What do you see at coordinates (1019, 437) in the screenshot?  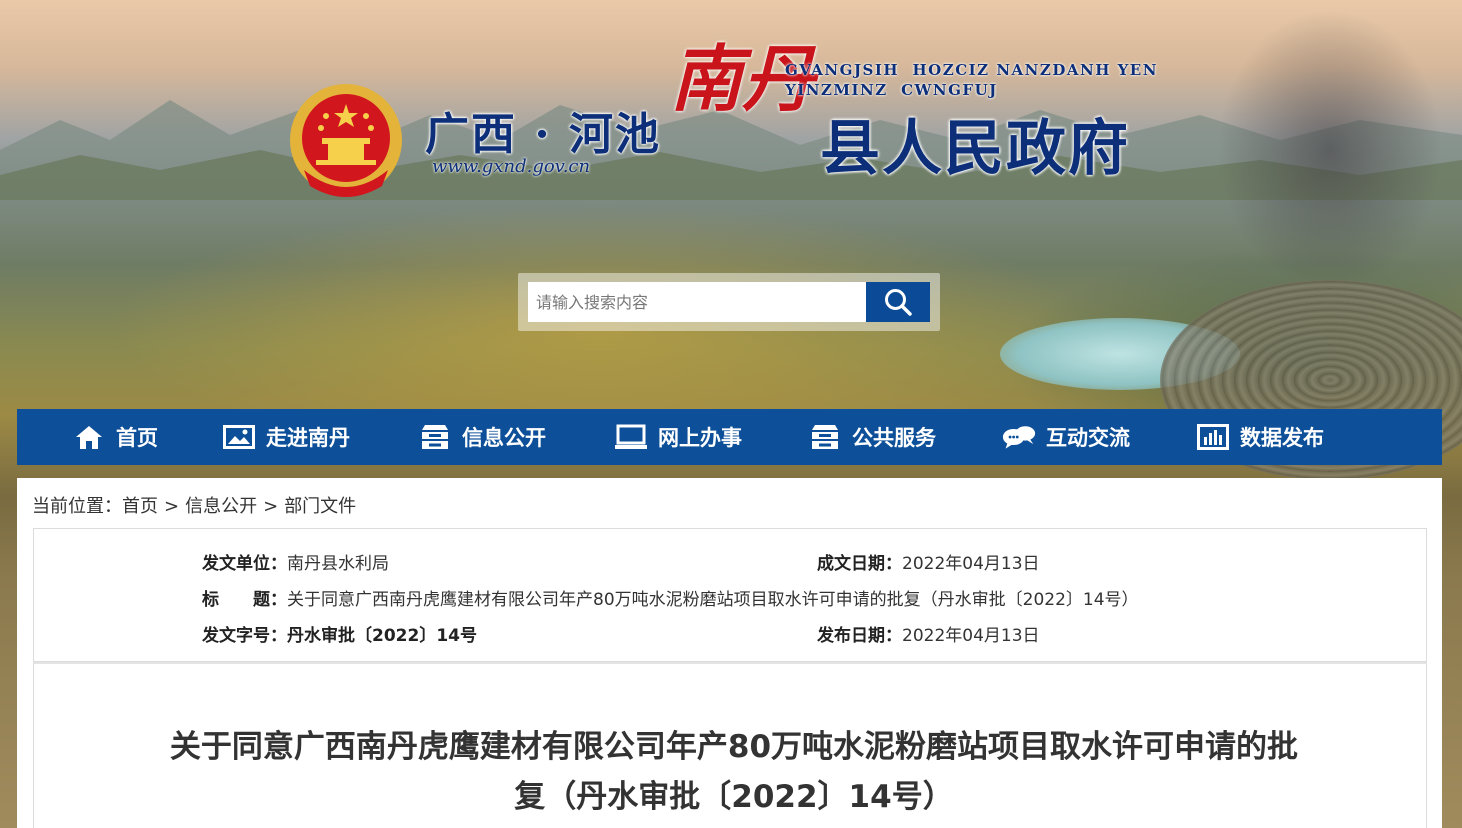 I see `chat-icon` at bounding box center [1019, 437].